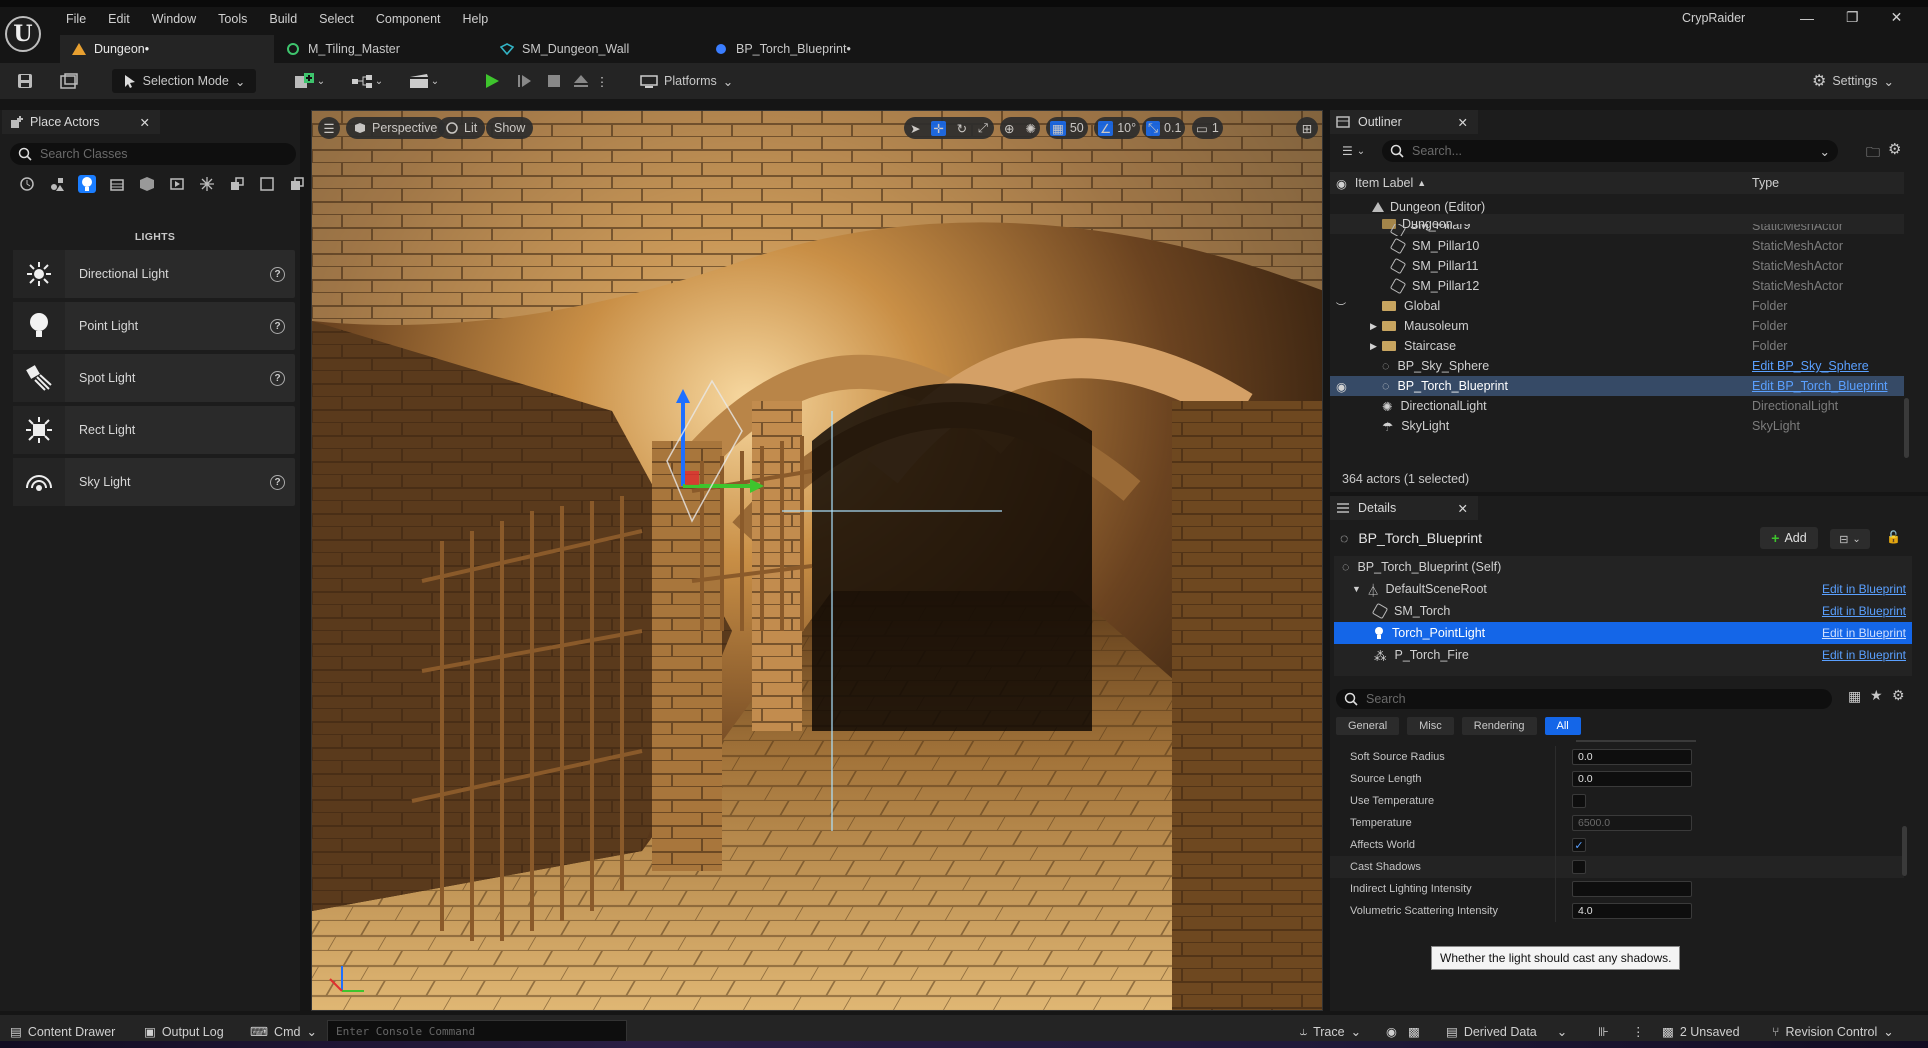 This screenshot has height=1048, width=1928. Describe the element at coordinates (408, 19) in the screenshot. I see `menu-component: Component` at that location.